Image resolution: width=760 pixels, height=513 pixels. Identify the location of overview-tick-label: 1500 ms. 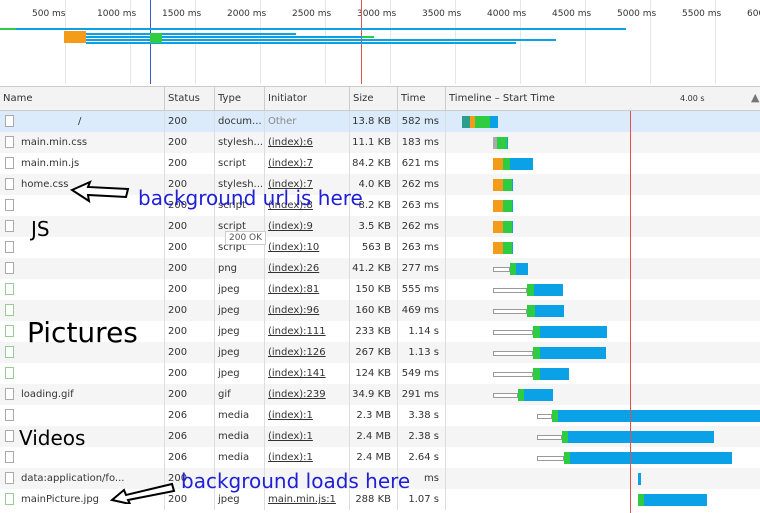
(182, 14).